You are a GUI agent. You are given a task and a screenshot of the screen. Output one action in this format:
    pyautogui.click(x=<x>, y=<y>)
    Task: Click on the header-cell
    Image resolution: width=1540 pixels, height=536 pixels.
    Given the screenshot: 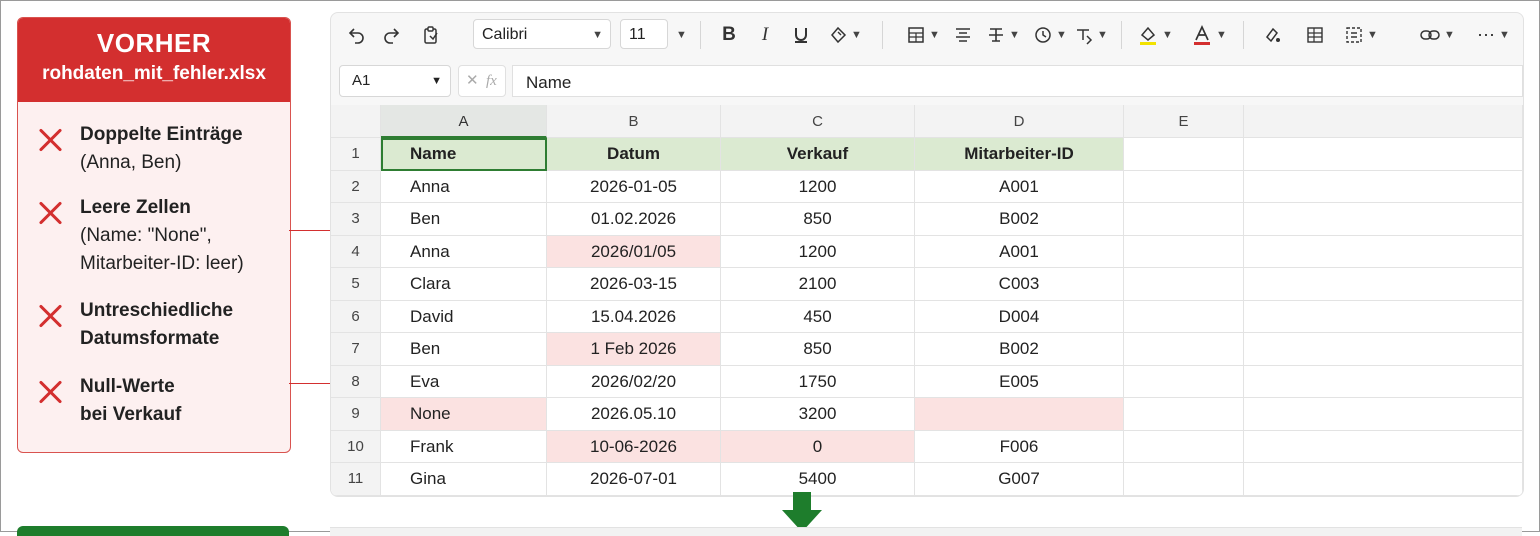 What is the action you would take?
    pyautogui.click(x=1184, y=154)
    